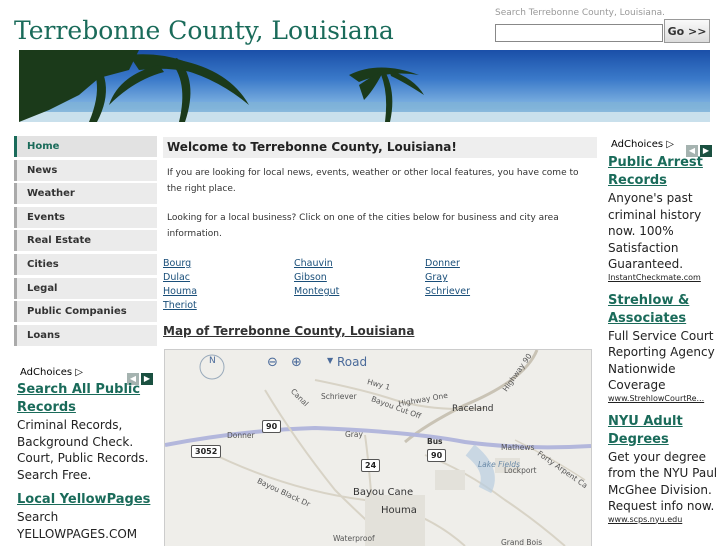 This screenshot has width=727, height=546. I want to click on map-label: Schriever, so click(339, 396).